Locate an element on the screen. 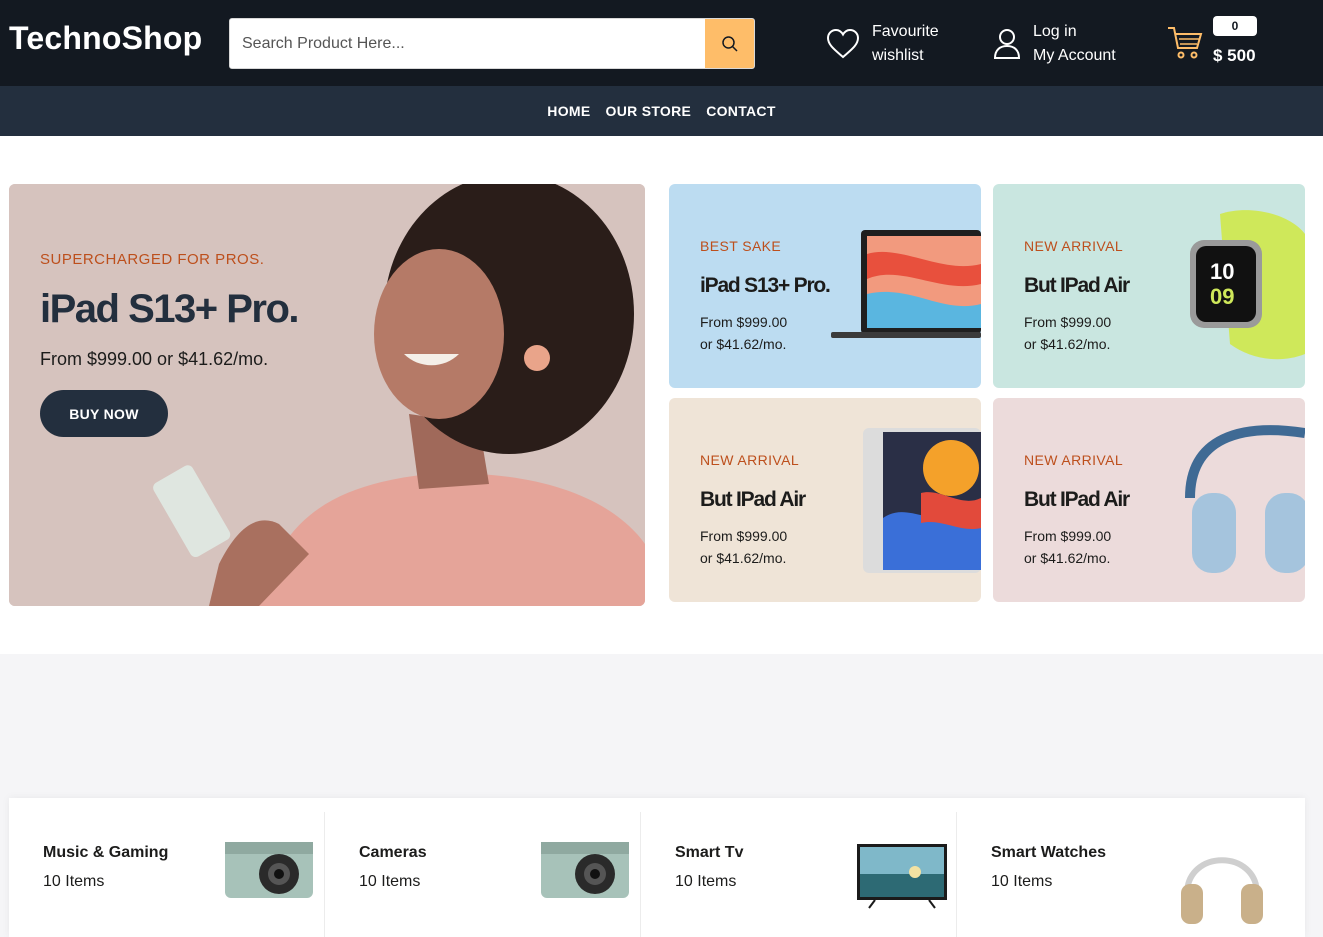  hero-eyebrow: SUPERCHARGED FOR PROS. is located at coordinates (152, 259).